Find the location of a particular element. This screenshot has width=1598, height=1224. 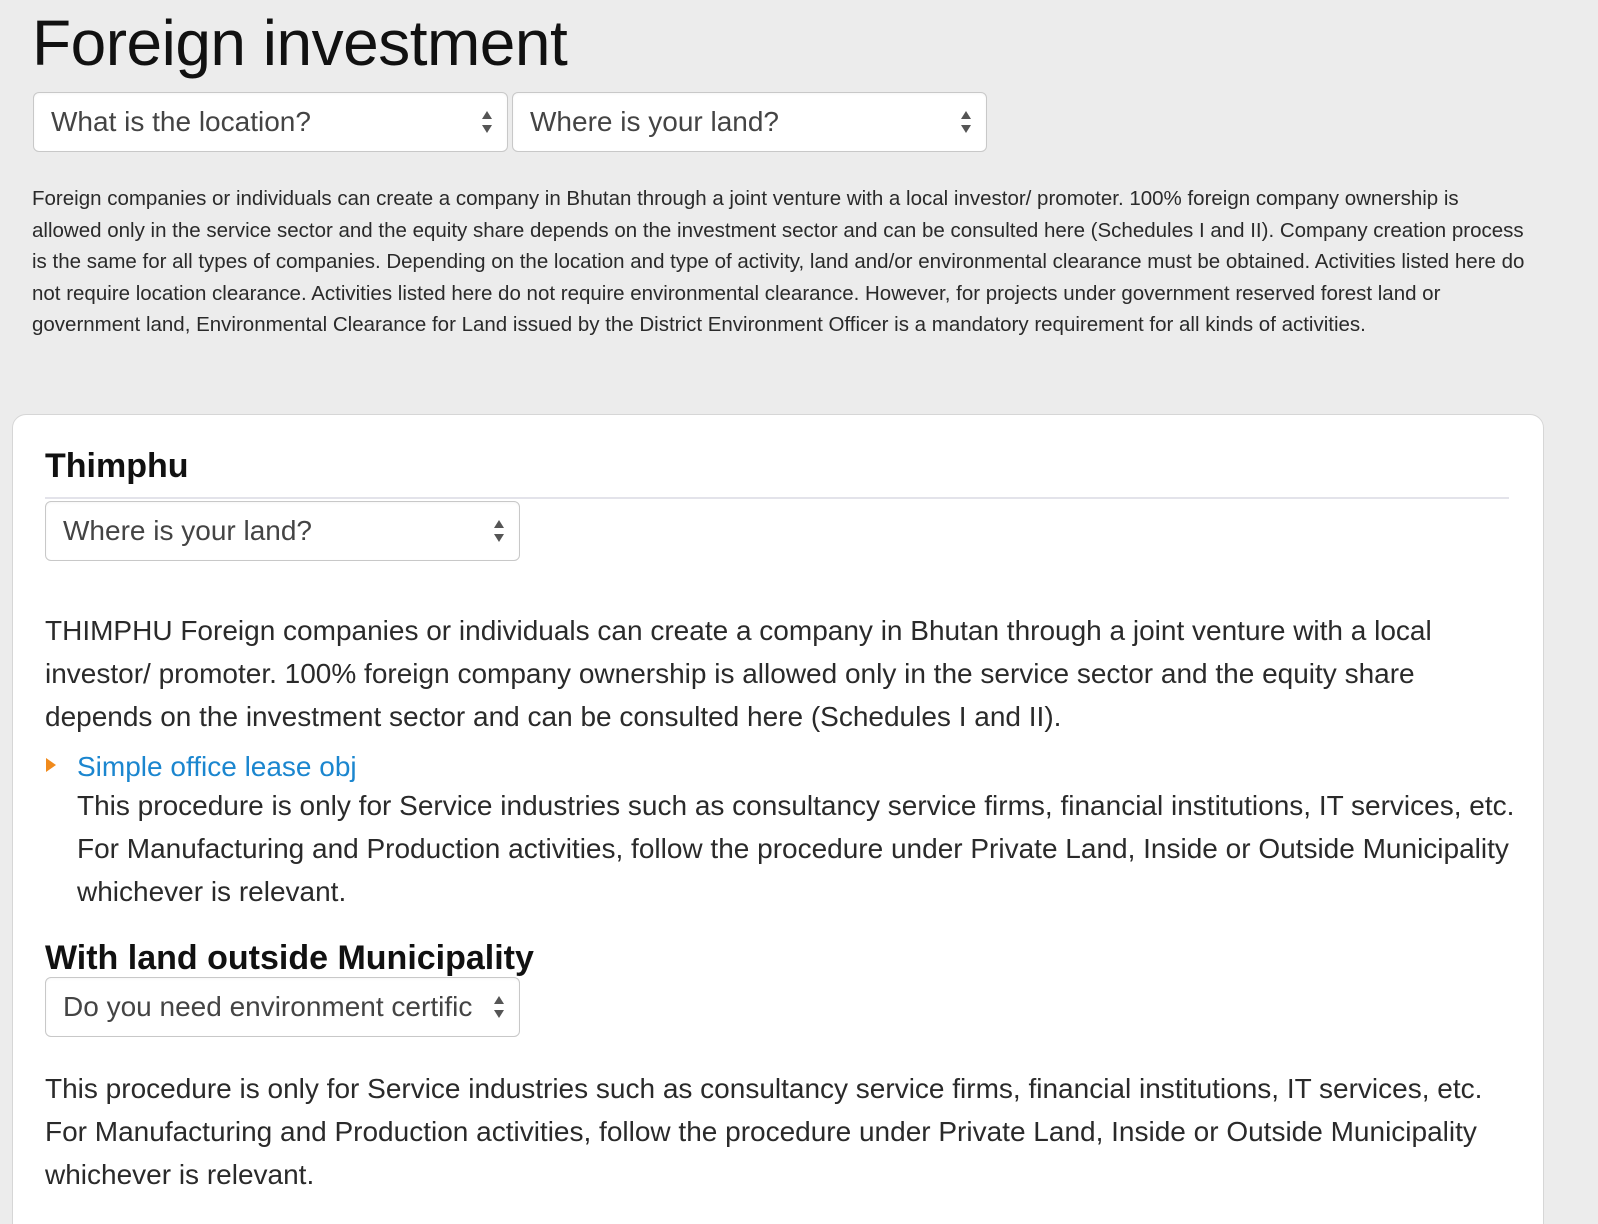

location-select: What is the location? is located at coordinates (270, 122).